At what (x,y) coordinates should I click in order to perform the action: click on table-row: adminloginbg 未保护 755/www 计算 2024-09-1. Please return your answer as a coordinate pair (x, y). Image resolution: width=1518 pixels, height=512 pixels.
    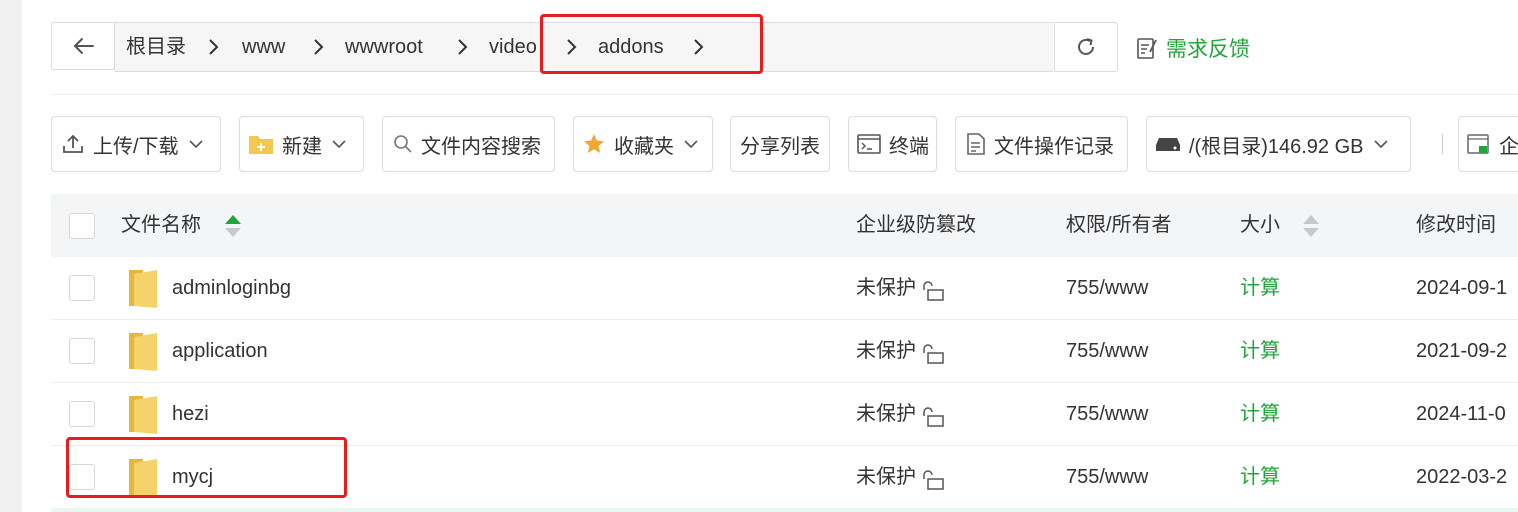
    Looking at the image, I should click on (784, 288).